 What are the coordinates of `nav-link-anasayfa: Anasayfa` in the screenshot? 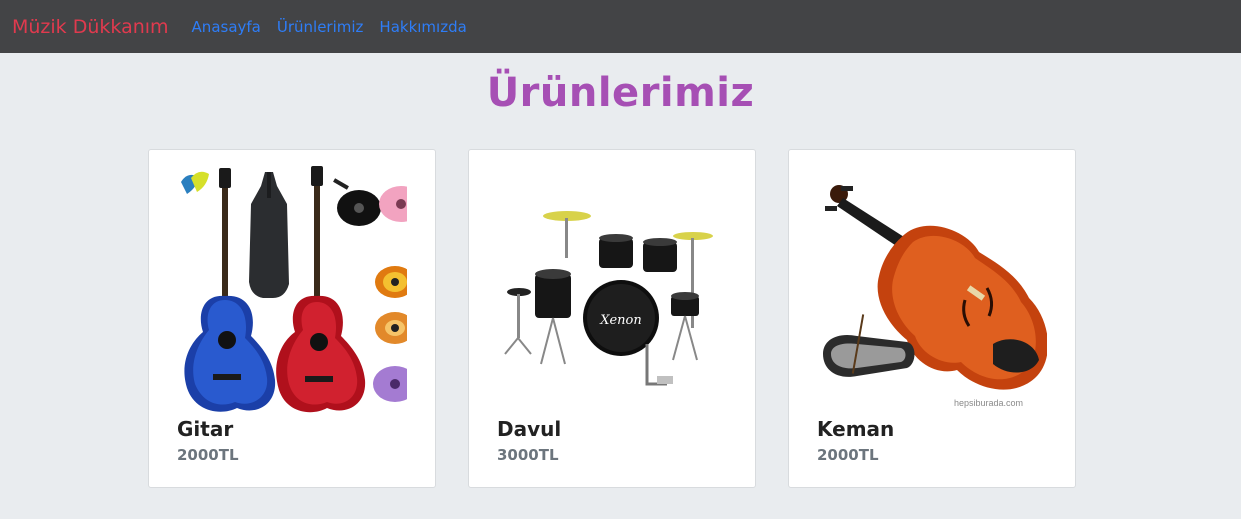 It's located at (226, 27).